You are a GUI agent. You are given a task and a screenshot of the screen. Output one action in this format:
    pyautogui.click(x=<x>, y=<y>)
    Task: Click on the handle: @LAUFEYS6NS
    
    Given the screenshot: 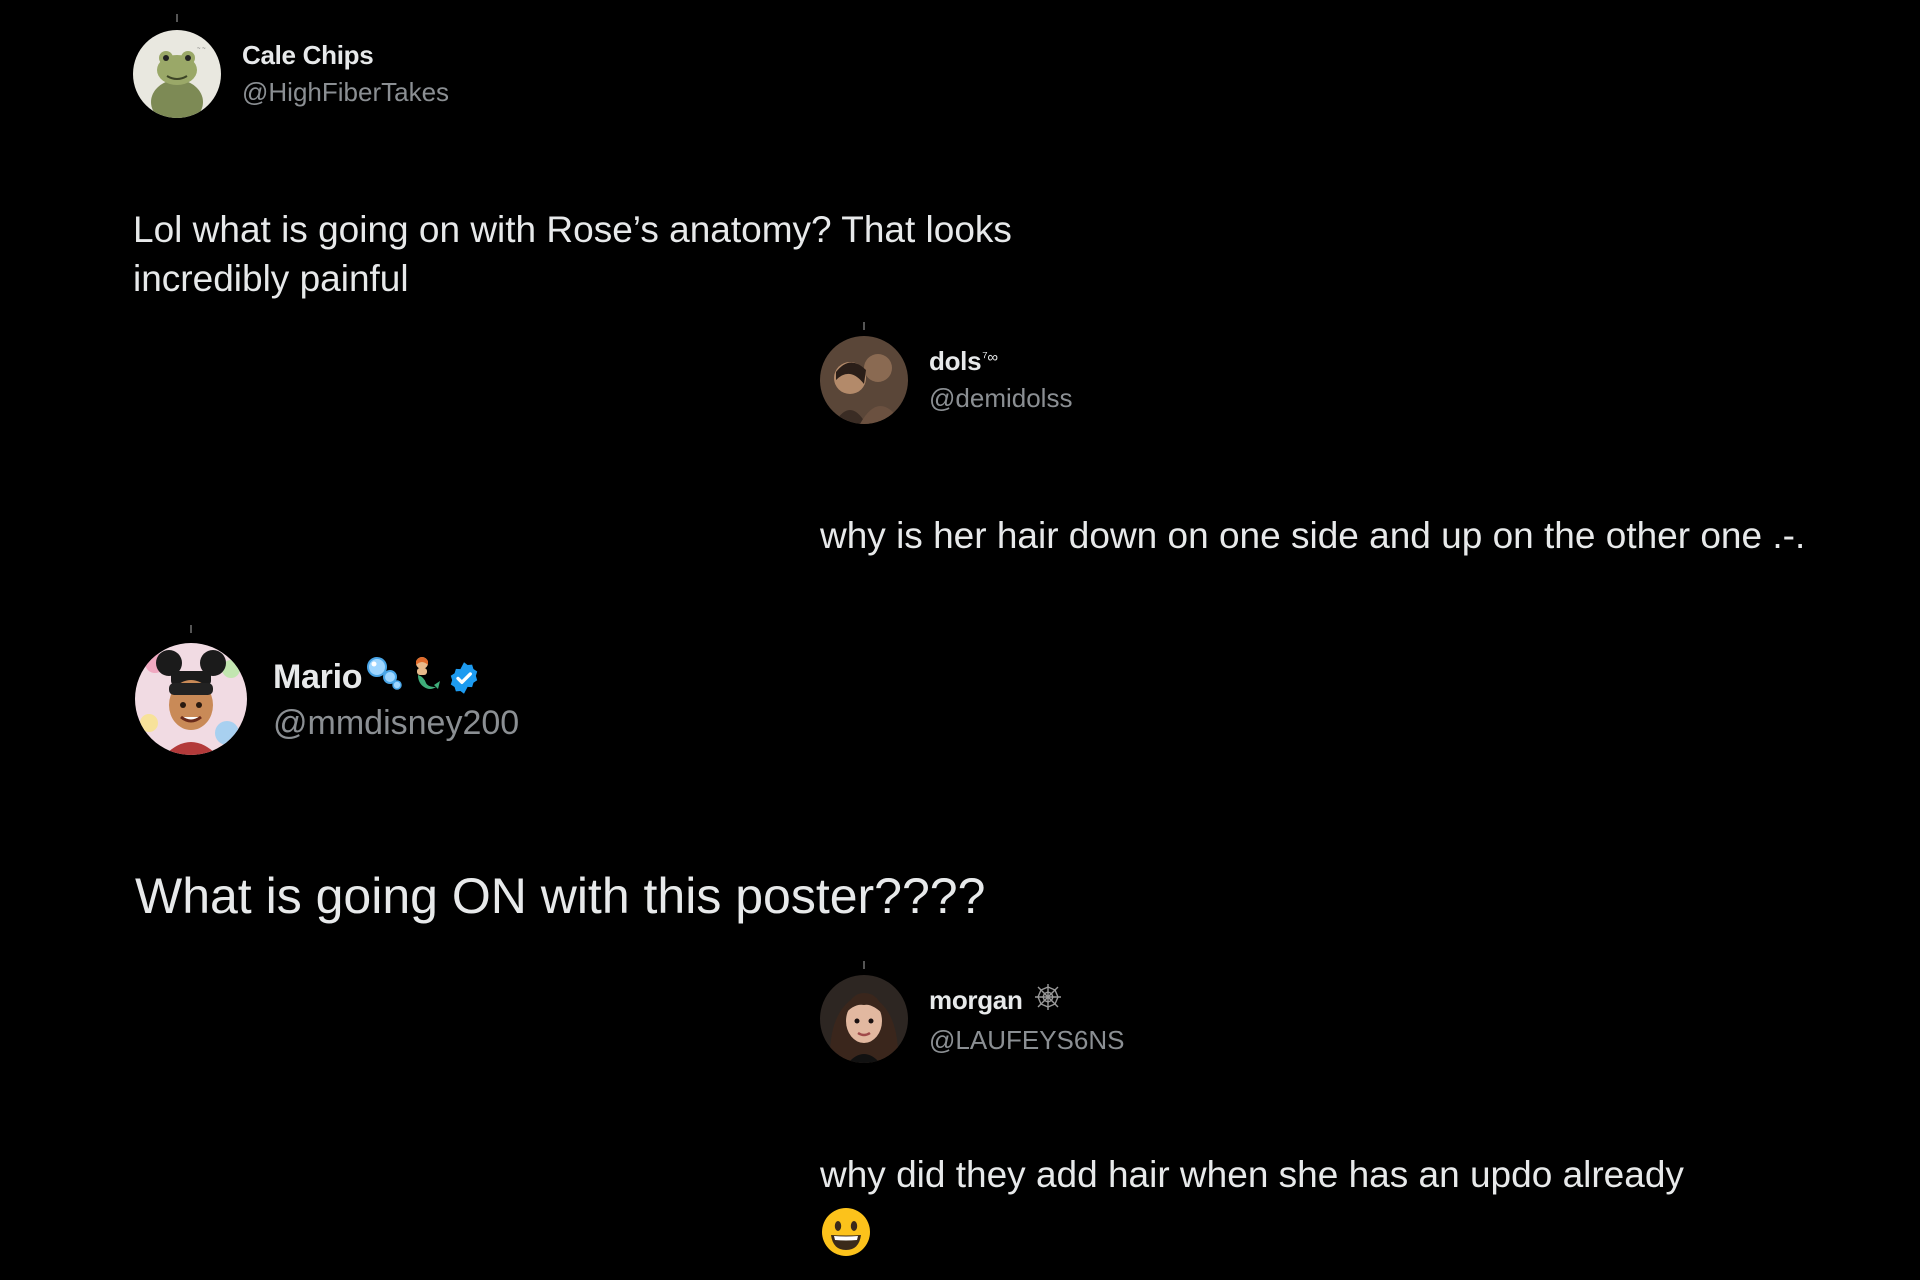 What is the action you would take?
    pyautogui.click(x=1026, y=1040)
    